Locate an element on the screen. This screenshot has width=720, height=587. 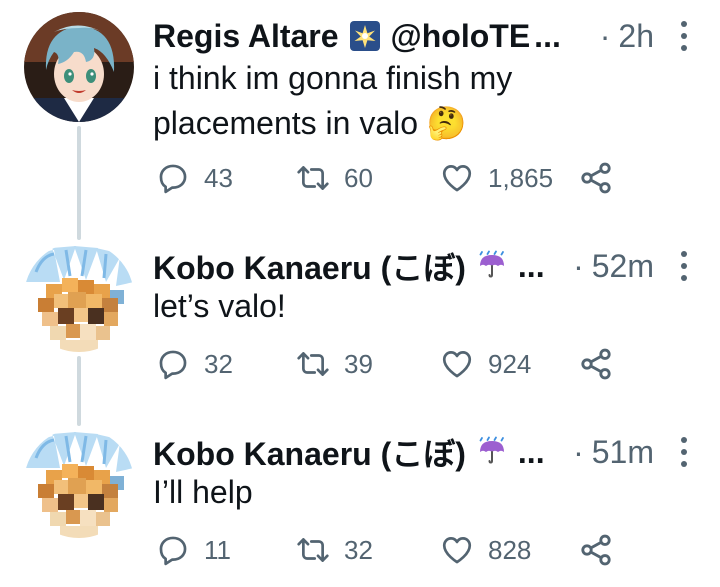
author-handle: @holoTE is located at coordinates (461, 36).